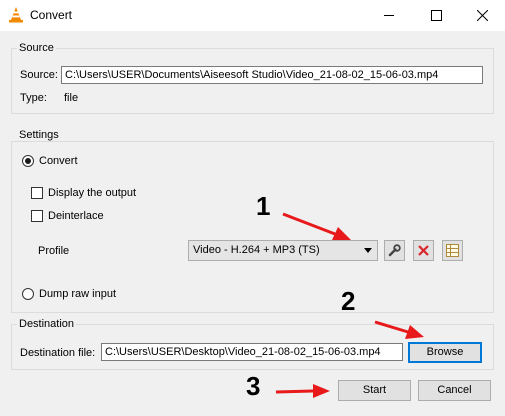 This screenshot has height=416, width=505. What do you see at coordinates (39, 135) in the screenshot?
I see `settings-legend: Settings` at bounding box center [39, 135].